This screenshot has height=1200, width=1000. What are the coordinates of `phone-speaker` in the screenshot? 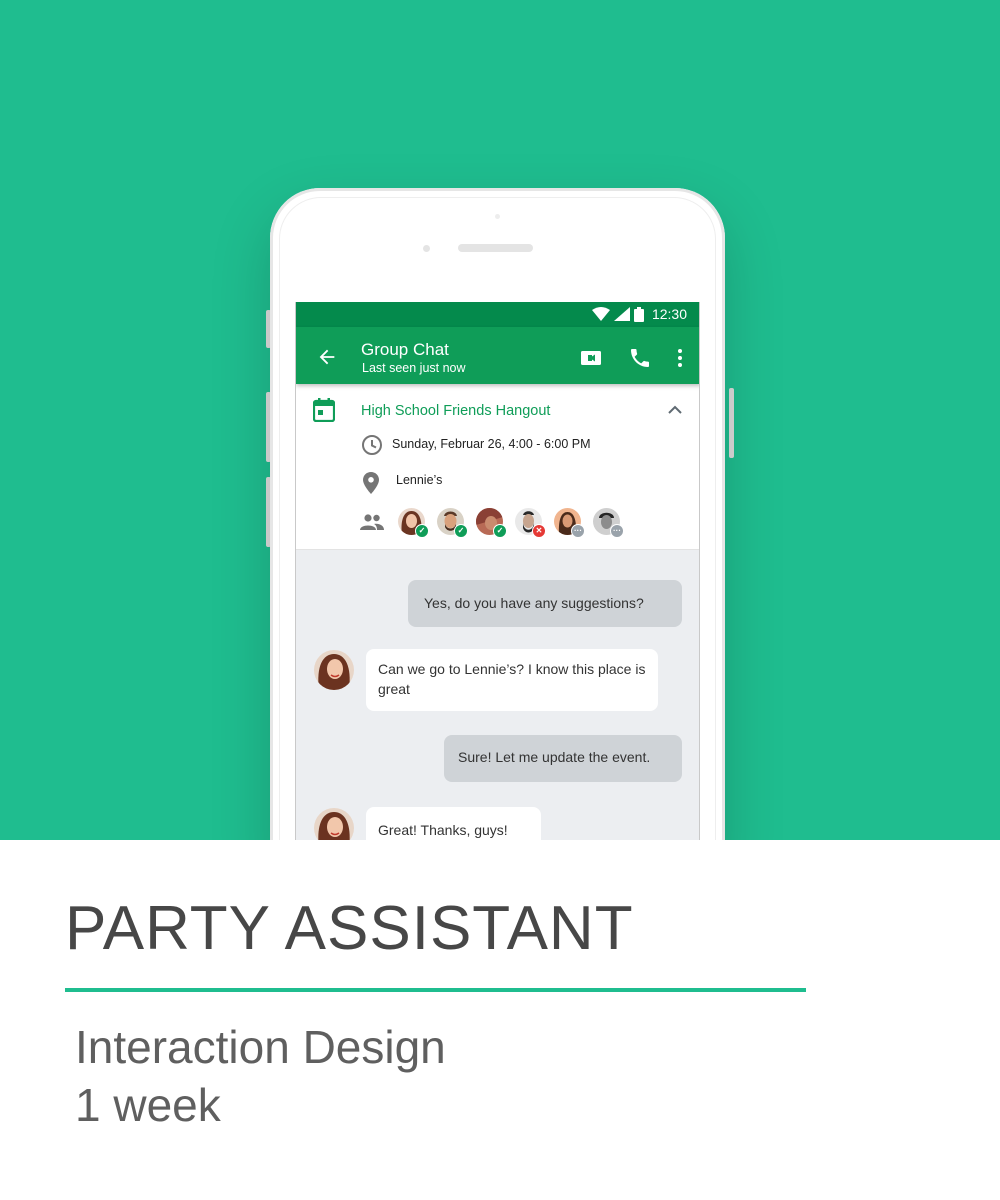 It's located at (495, 248).